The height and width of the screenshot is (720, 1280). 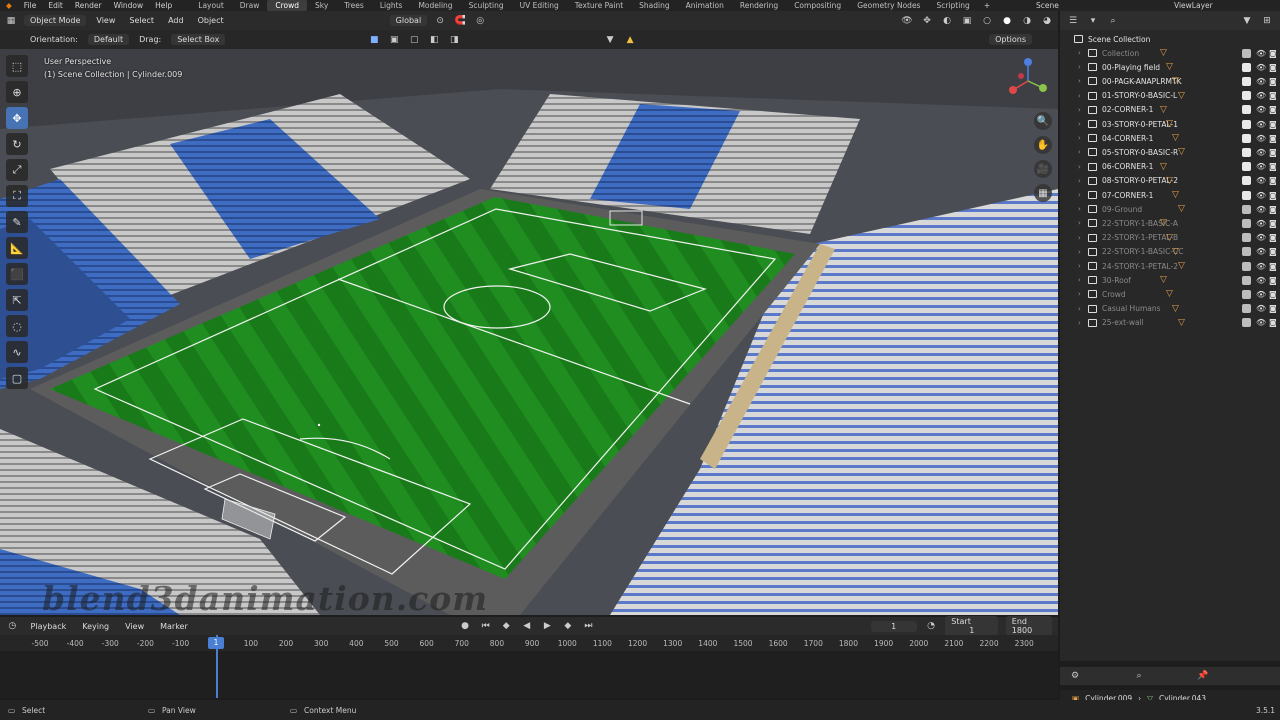 I want to click on play-icon: ▶, so click(x=547, y=626).